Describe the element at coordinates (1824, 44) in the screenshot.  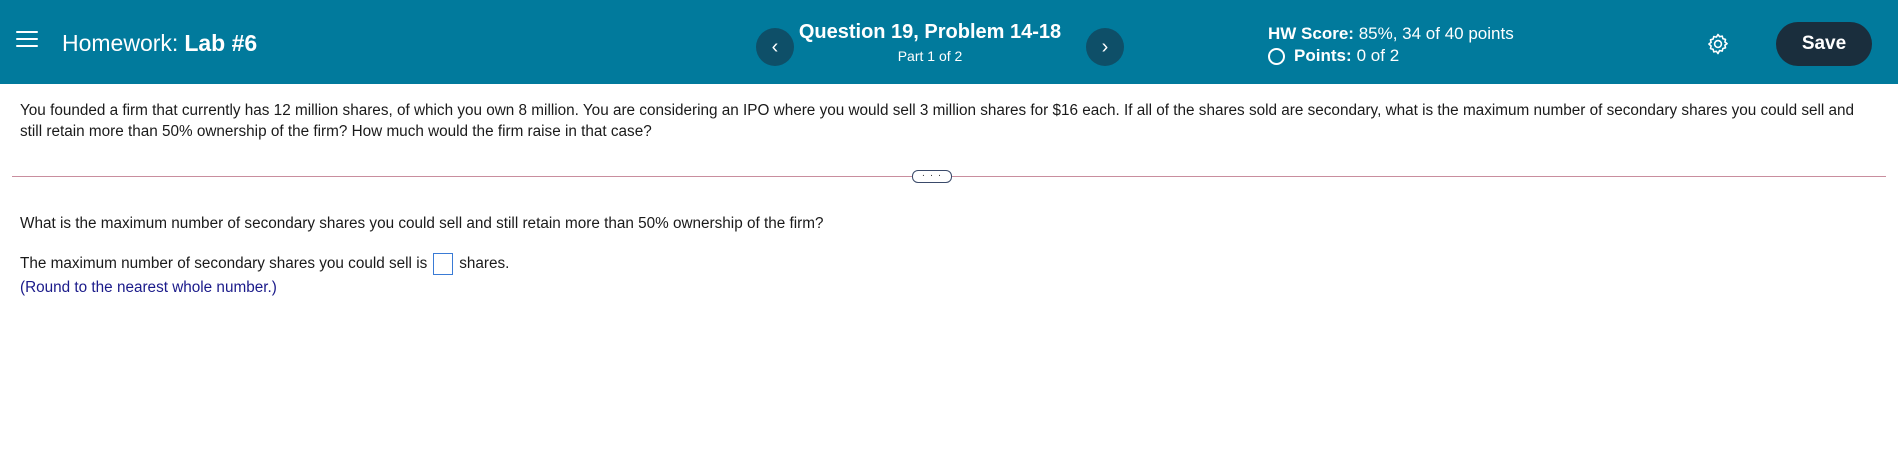
I see `save-button: Save` at that location.